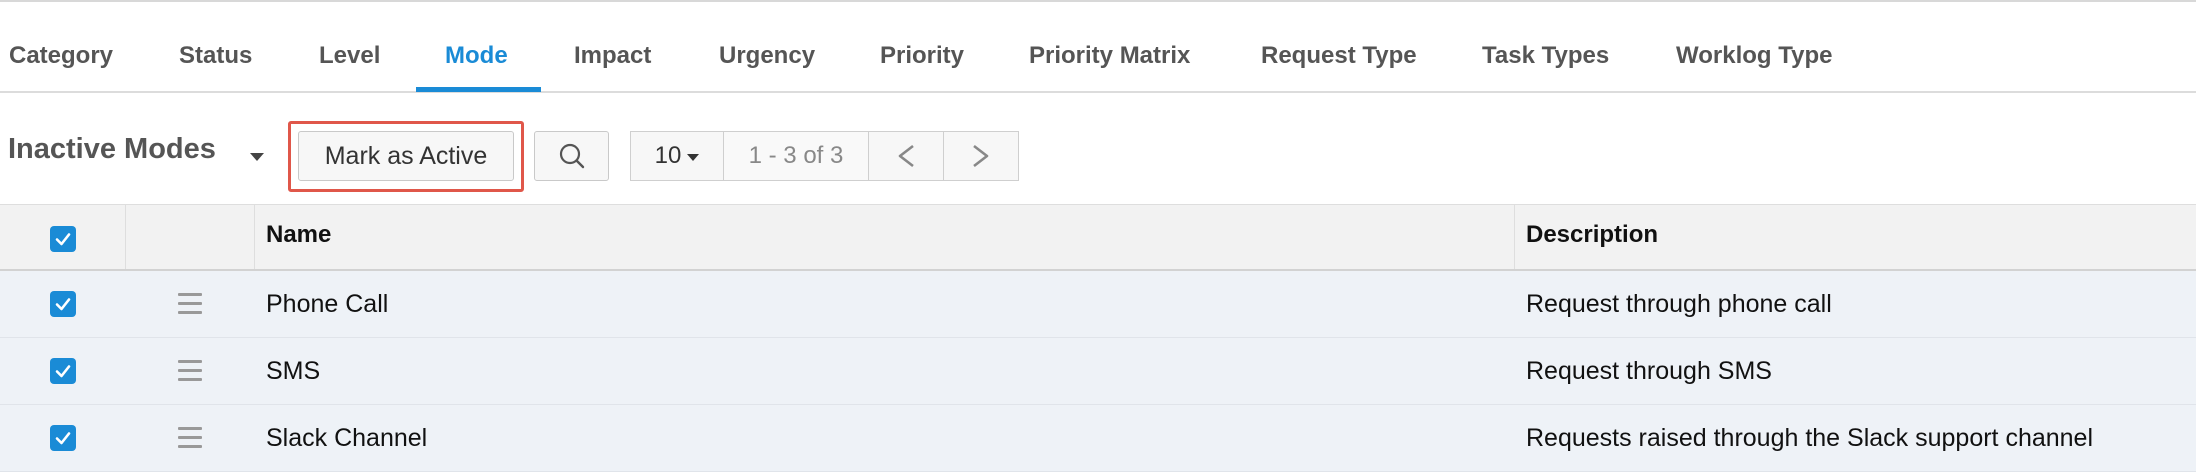 Image resolution: width=2196 pixels, height=474 pixels. I want to click on row-description: Request through phone call, so click(1679, 304).